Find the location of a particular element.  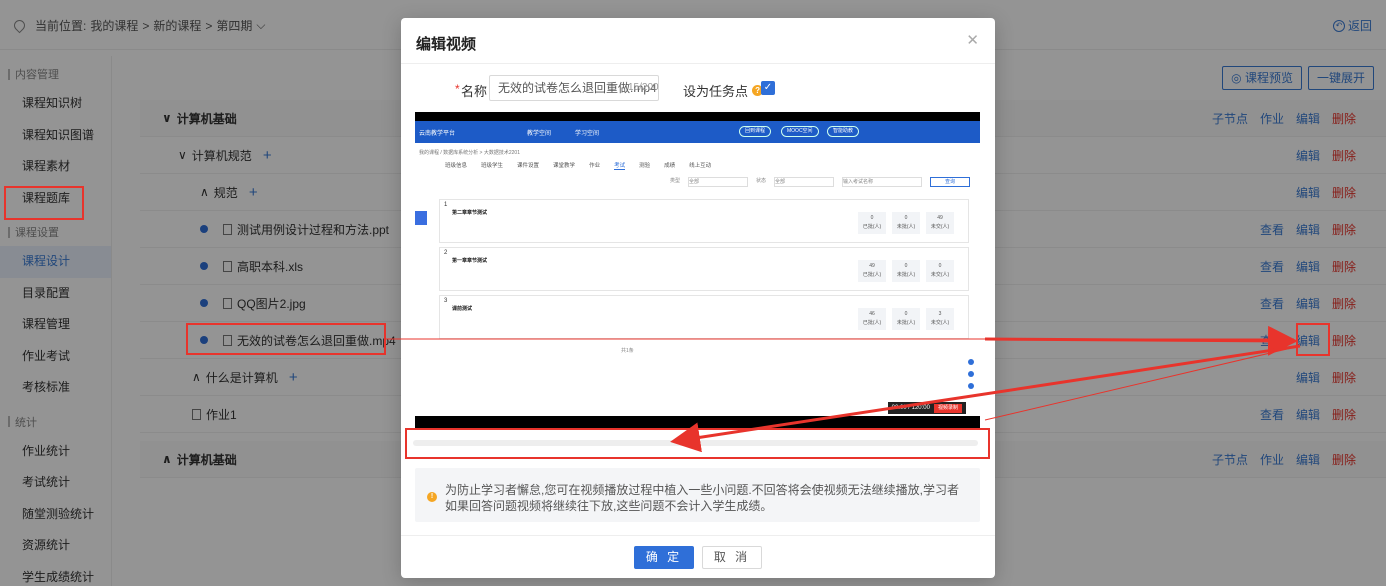

dialog-title: 编辑视频 is located at coordinates (446, 44).